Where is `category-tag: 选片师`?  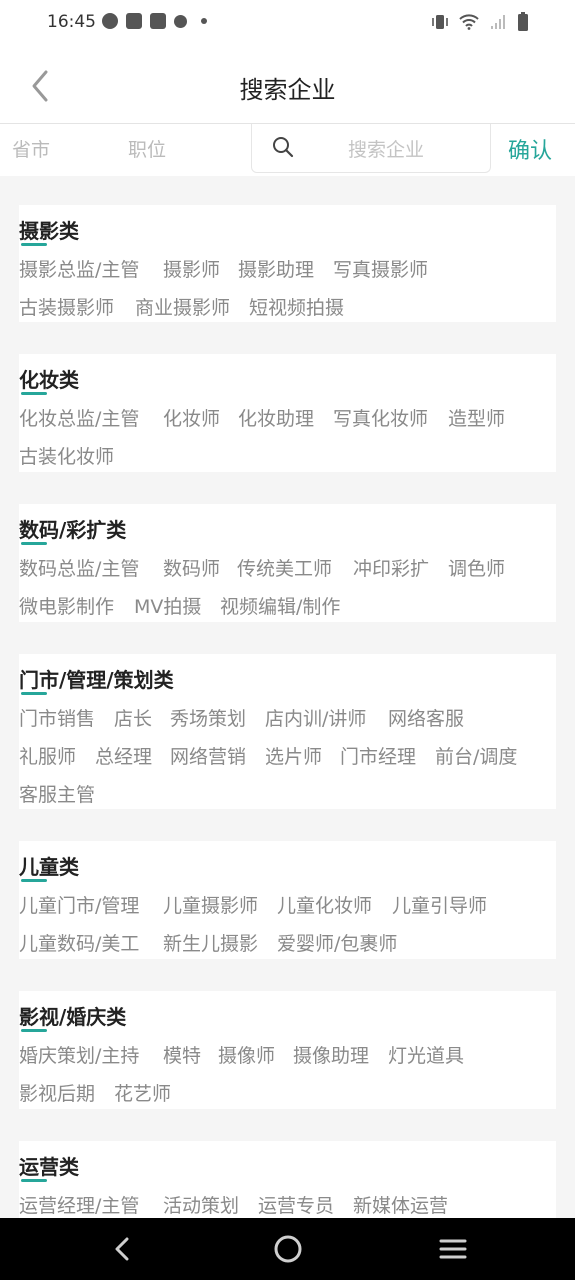
category-tag: 选片师 is located at coordinates (293, 755).